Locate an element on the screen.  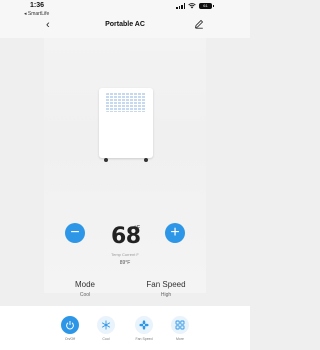
pencil-icon is located at coordinates (199, 24).